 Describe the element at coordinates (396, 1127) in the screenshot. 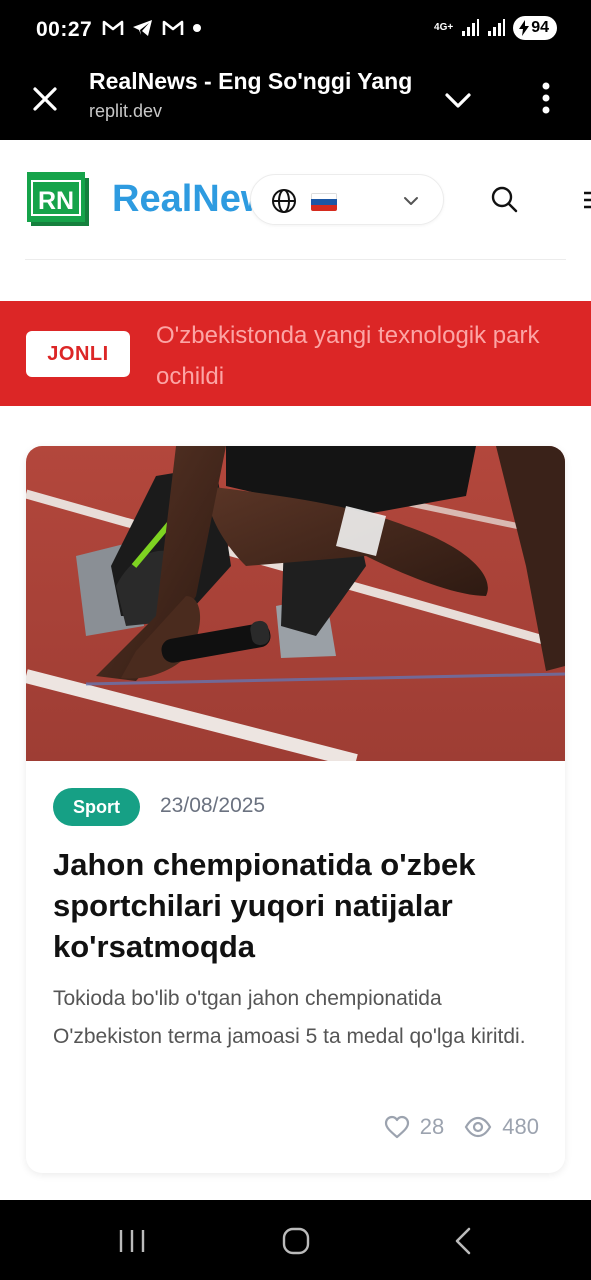

I see `heart-icon` at that location.